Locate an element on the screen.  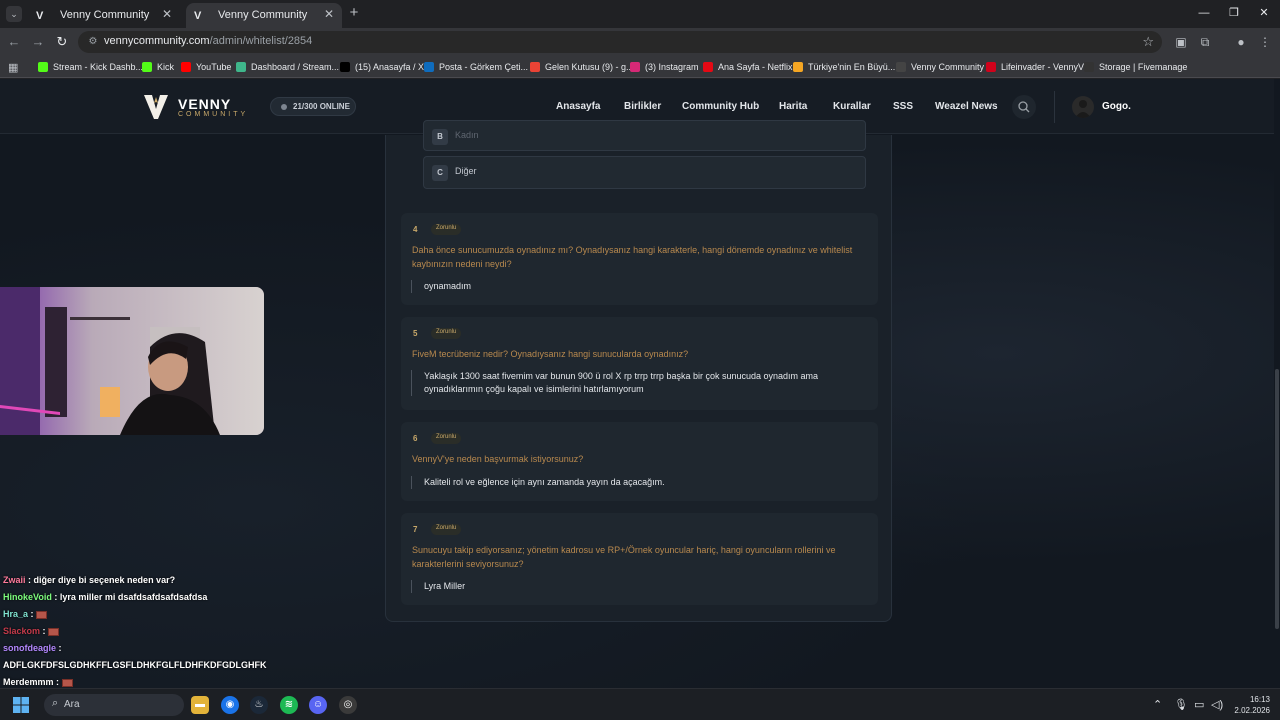
chat-message: Merdemmm : is located at coordinates (138, 681).